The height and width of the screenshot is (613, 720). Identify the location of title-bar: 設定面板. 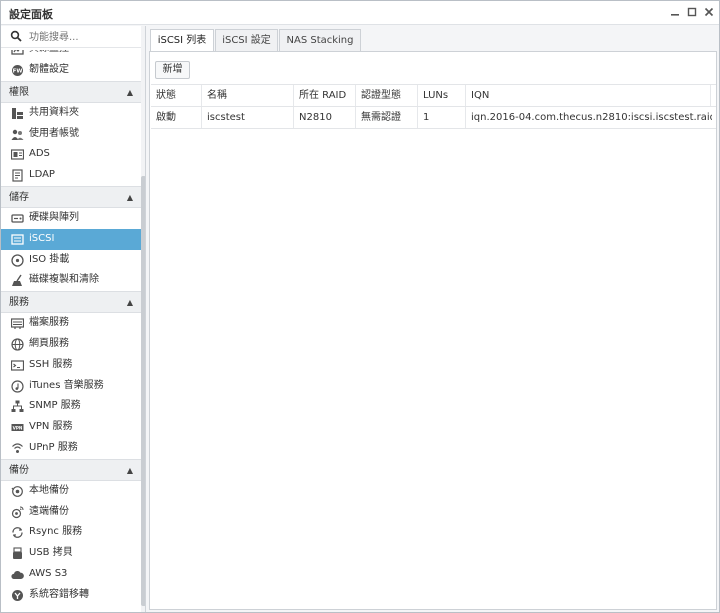
(360, 13).